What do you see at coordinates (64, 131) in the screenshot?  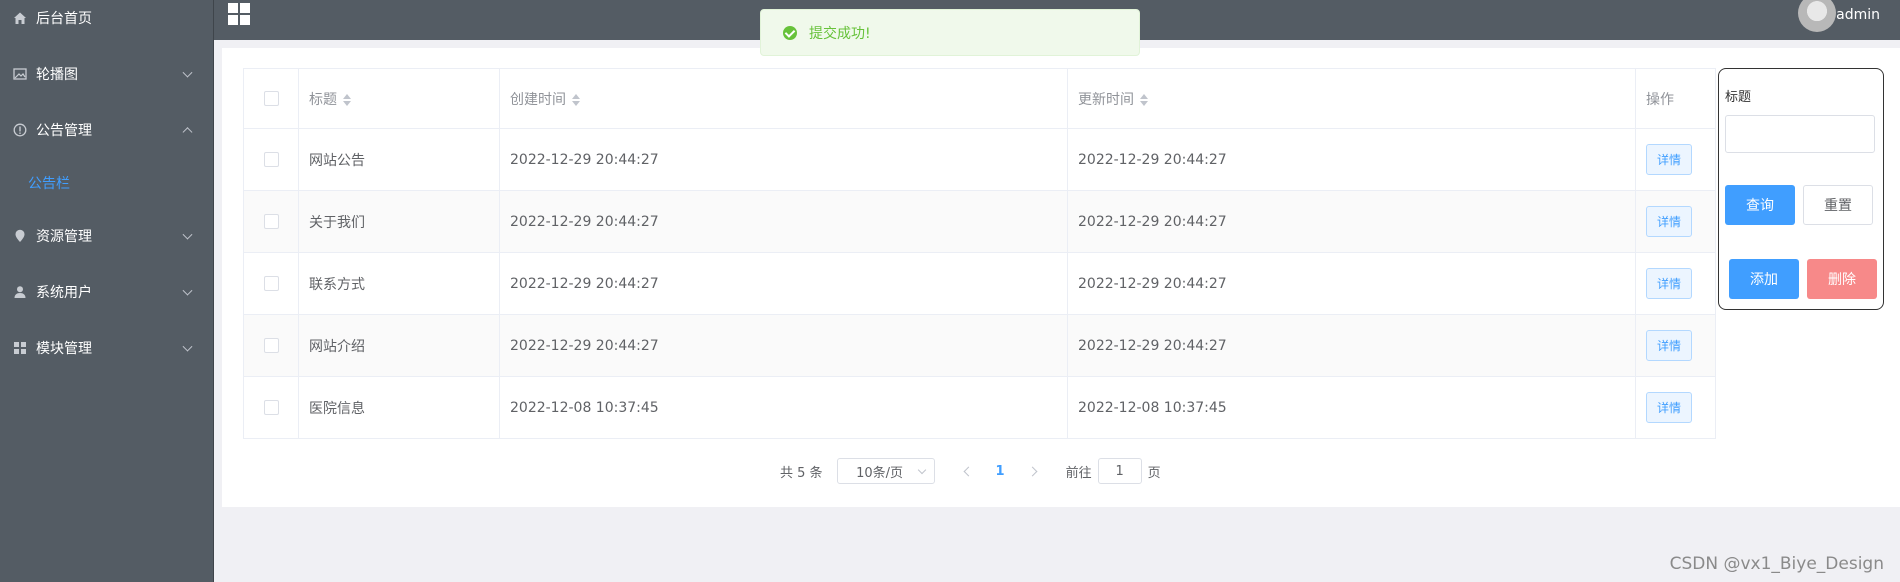 I see `sidebar-item-label: 公告管理` at bounding box center [64, 131].